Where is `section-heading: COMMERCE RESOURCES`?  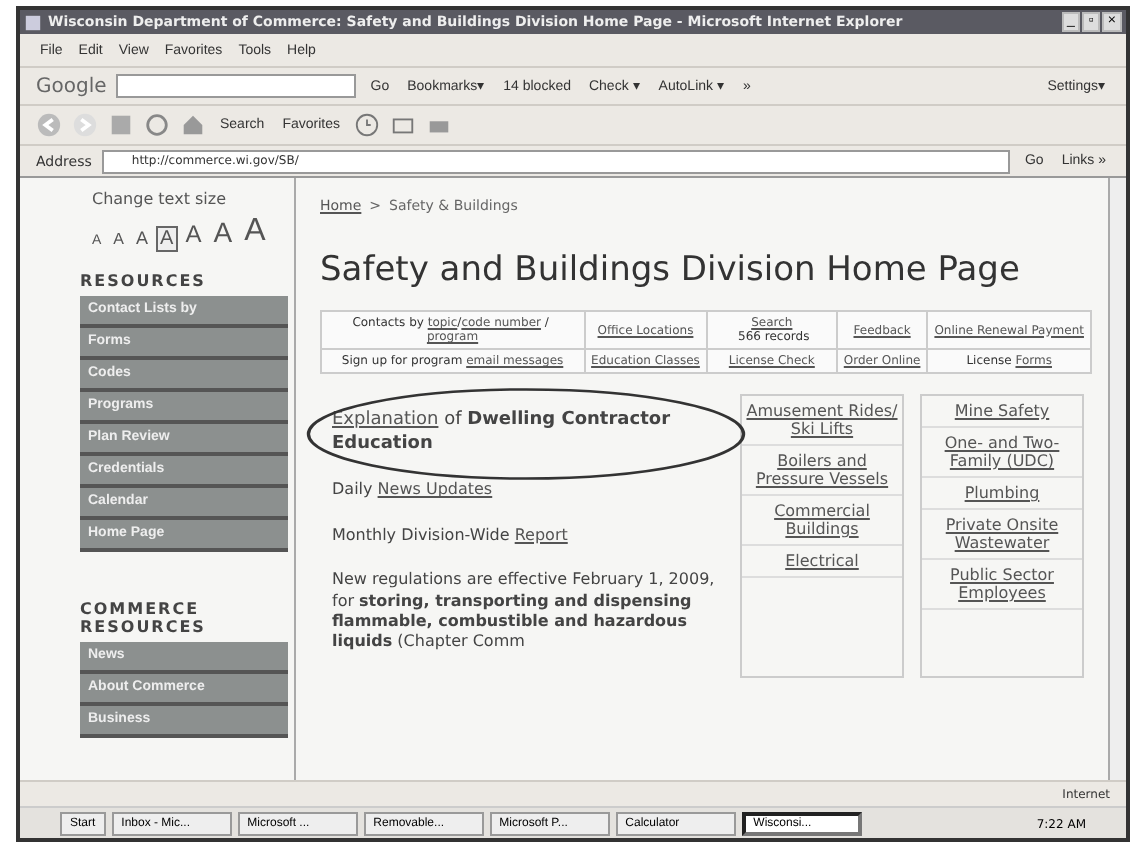 section-heading: COMMERCE RESOURCES is located at coordinates (144, 617).